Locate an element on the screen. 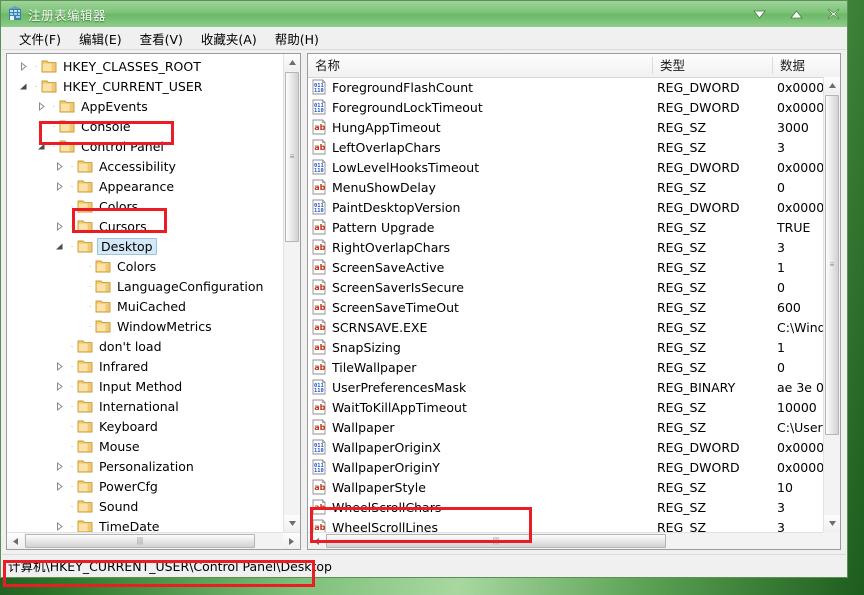 The image size is (864, 595). list-row-scrnsaveexe: ab SCRNSAVE.EXE REG_SZ C:\Window is located at coordinates (565, 327).